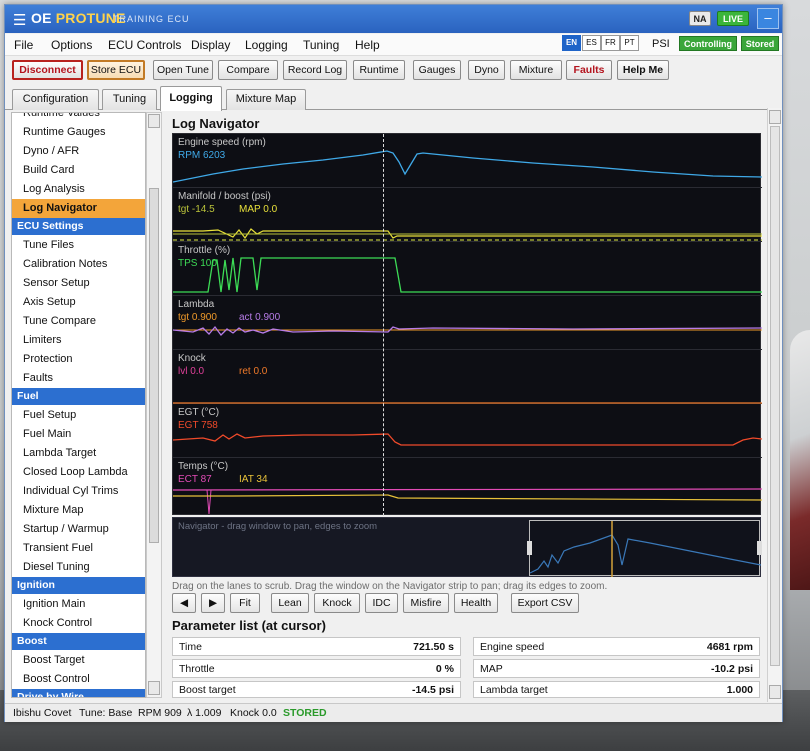 The width and height of the screenshot is (810, 751). What do you see at coordinates (210, 45) in the screenshot?
I see `menu-display: Display` at bounding box center [210, 45].